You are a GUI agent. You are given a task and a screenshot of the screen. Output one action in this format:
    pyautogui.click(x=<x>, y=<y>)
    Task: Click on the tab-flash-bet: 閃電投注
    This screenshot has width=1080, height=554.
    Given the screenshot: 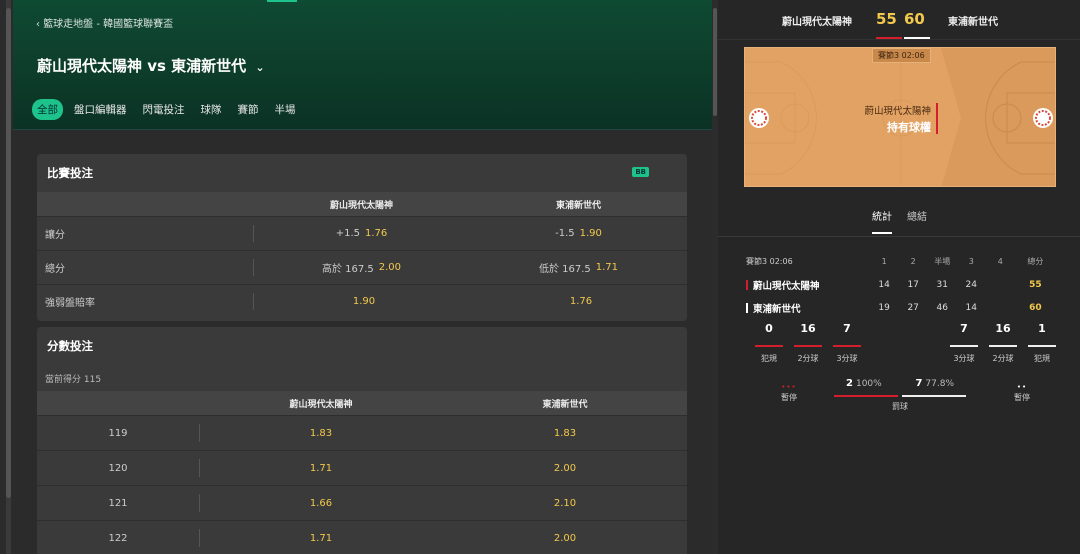 What is the action you would take?
    pyautogui.click(x=164, y=109)
    